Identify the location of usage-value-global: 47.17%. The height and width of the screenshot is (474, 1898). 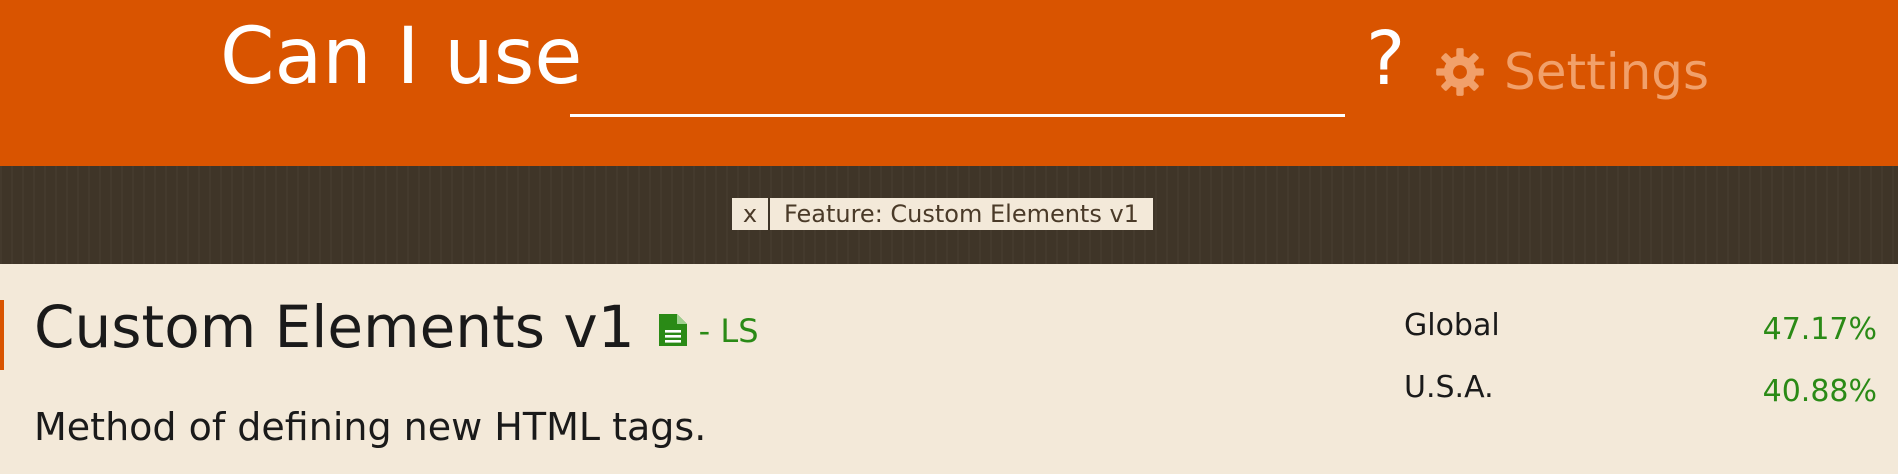
(1819, 329).